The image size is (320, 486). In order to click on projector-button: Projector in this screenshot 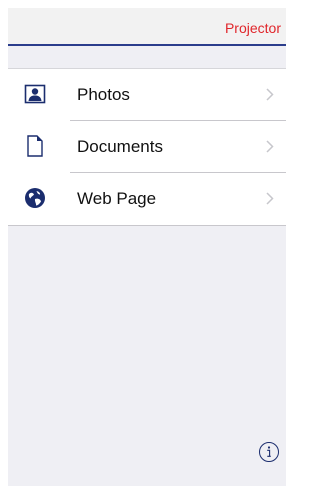, I will do `click(253, 28)`.